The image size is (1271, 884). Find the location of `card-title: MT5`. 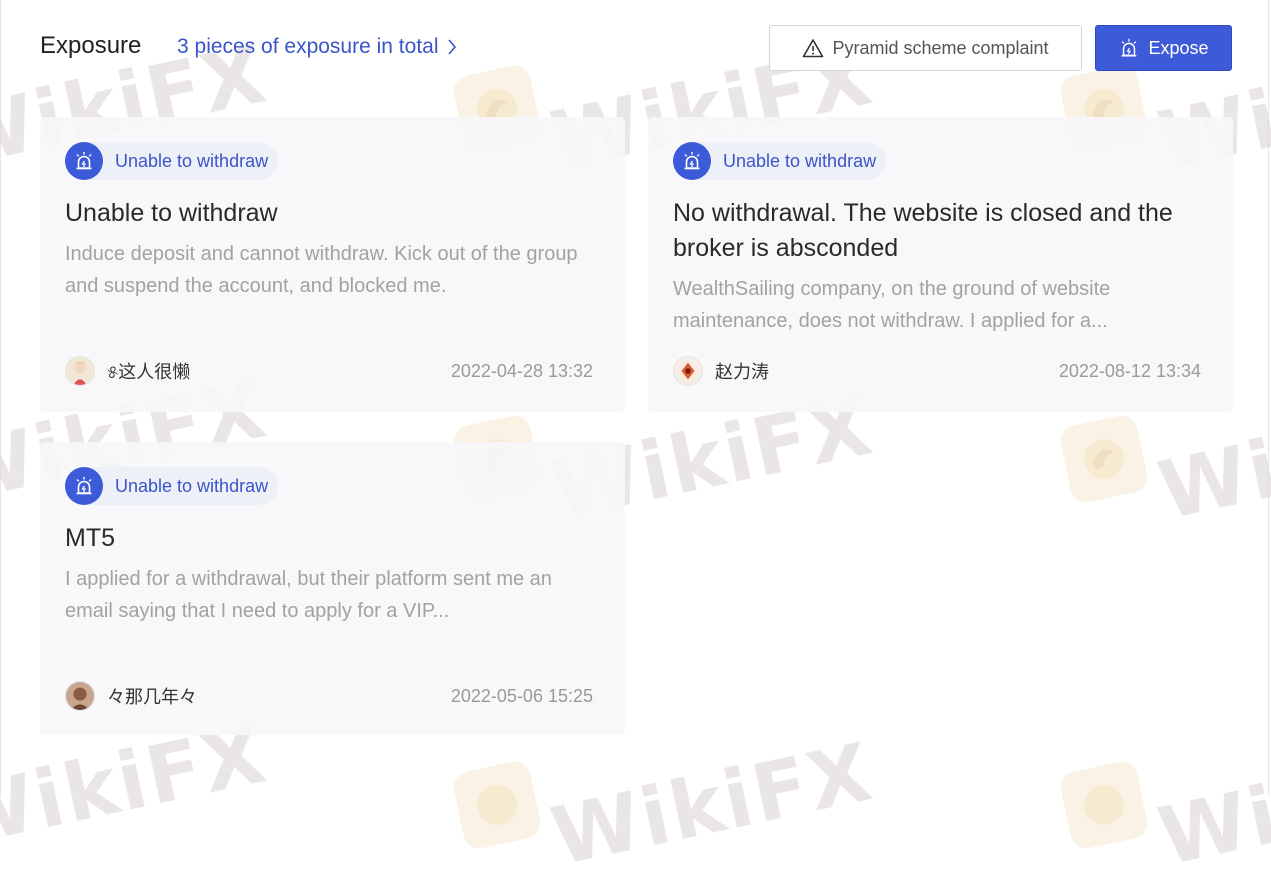

card-title: MT5 is located at coordinates (90, 538).